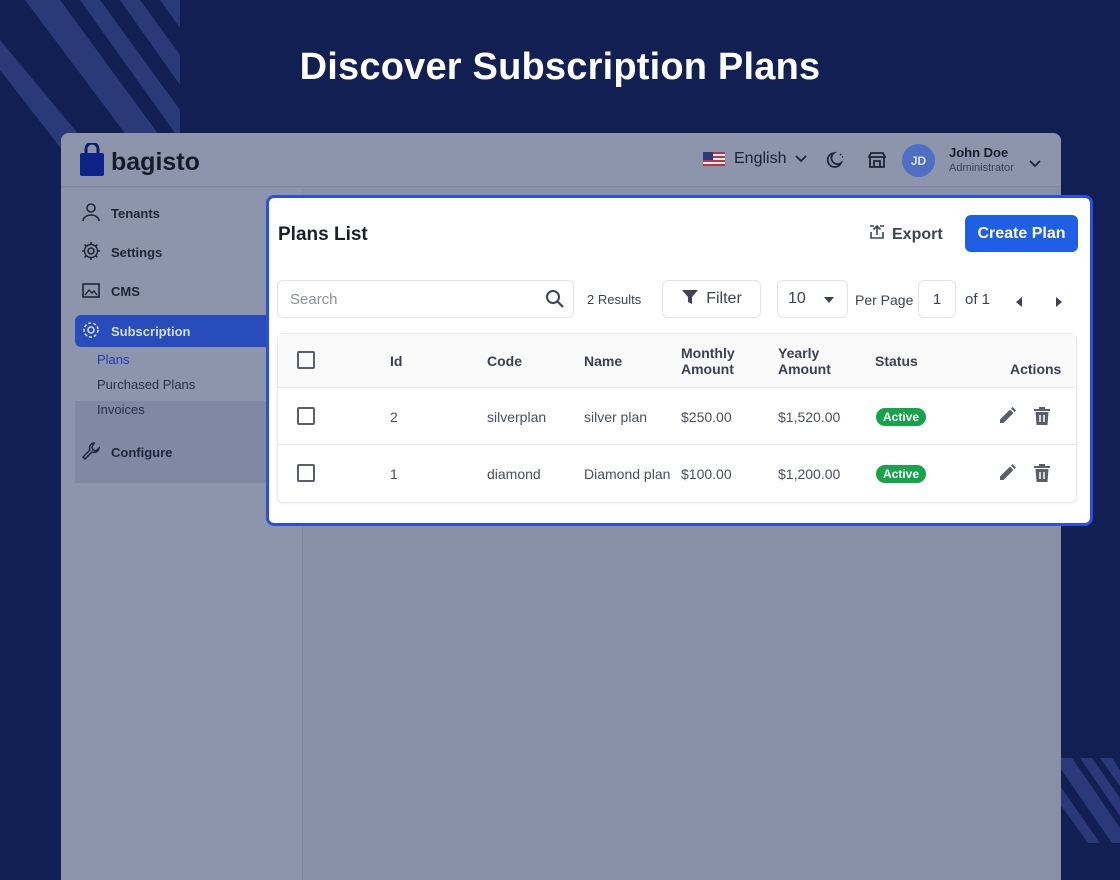  Describe the element at coordinates (555, 299) in the screenshot. I see `search-icon` at that location.